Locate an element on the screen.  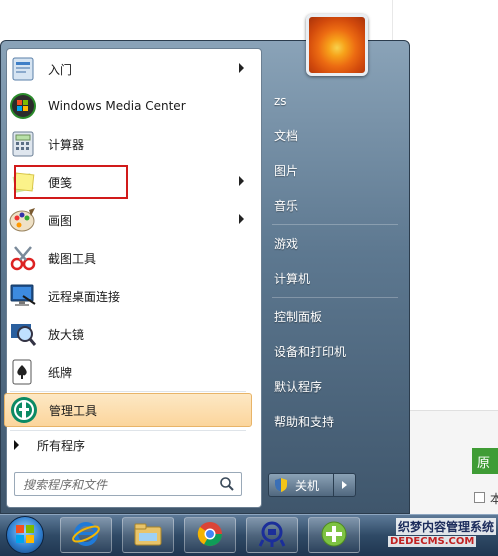
taskbar-network-button is located at coordinates (272, 535).